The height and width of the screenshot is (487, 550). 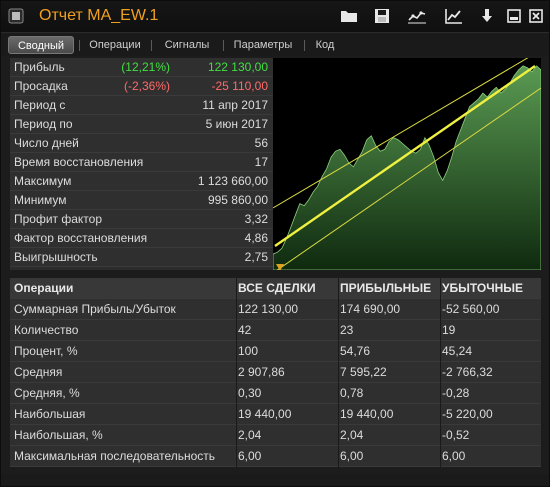 I want to click on minimize-icon, so click(x=514, y=16).